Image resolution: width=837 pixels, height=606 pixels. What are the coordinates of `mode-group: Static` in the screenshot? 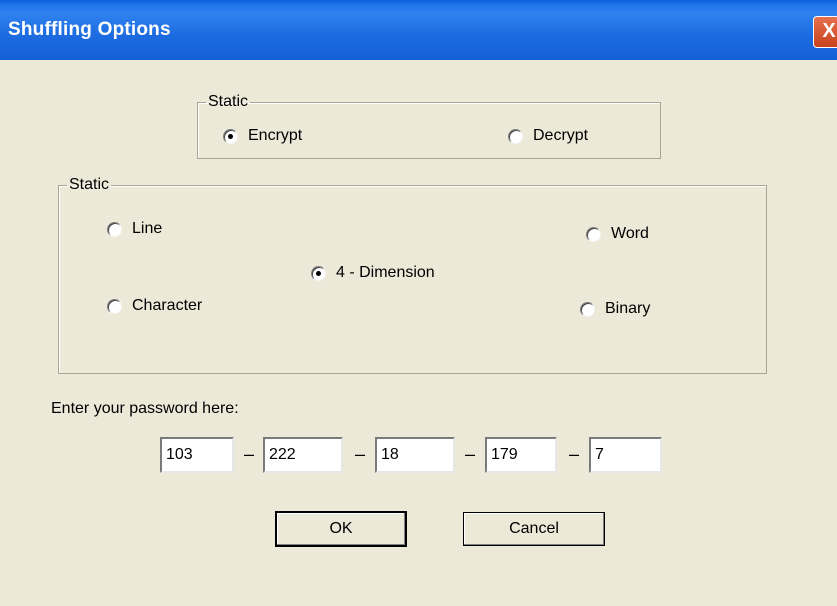 It's located at (429, 126).